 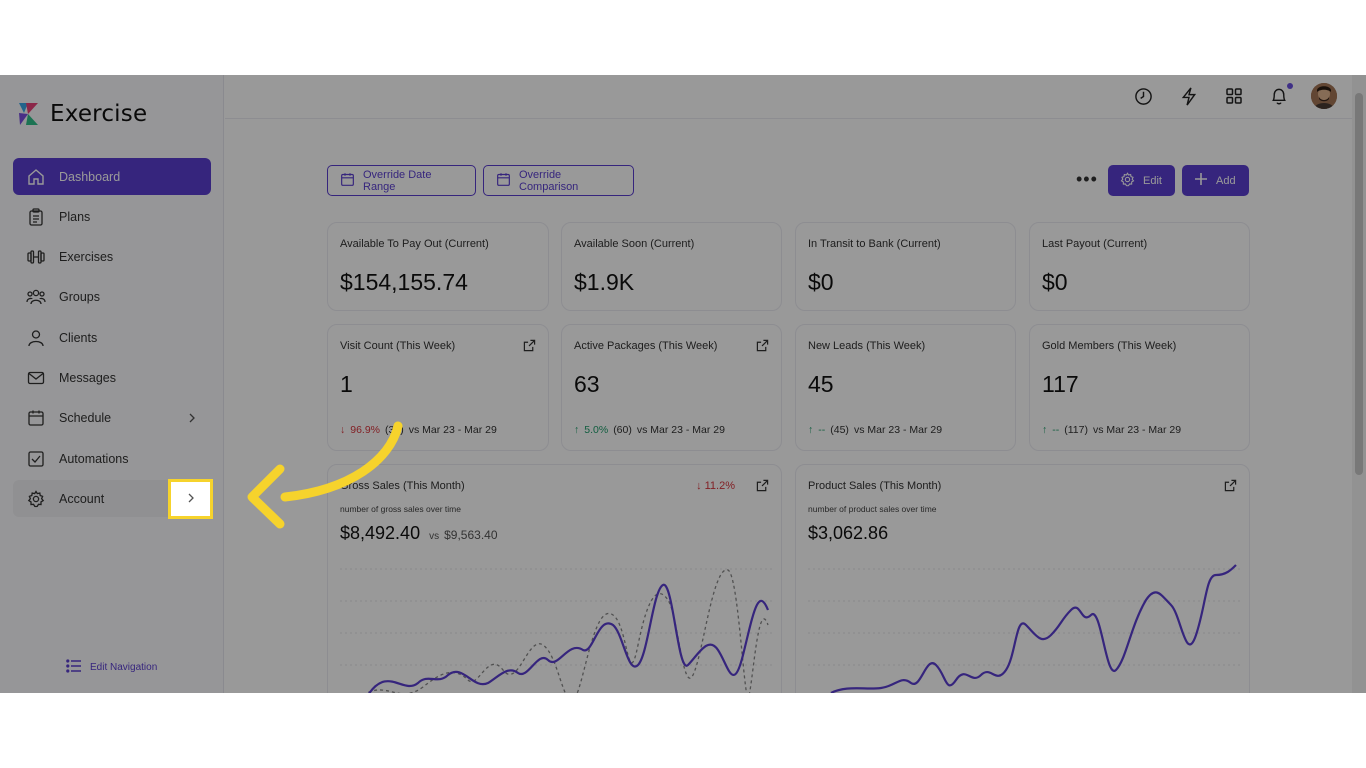 I want to click on card-label: New Leads (This Week), so click(x=867, y=346).